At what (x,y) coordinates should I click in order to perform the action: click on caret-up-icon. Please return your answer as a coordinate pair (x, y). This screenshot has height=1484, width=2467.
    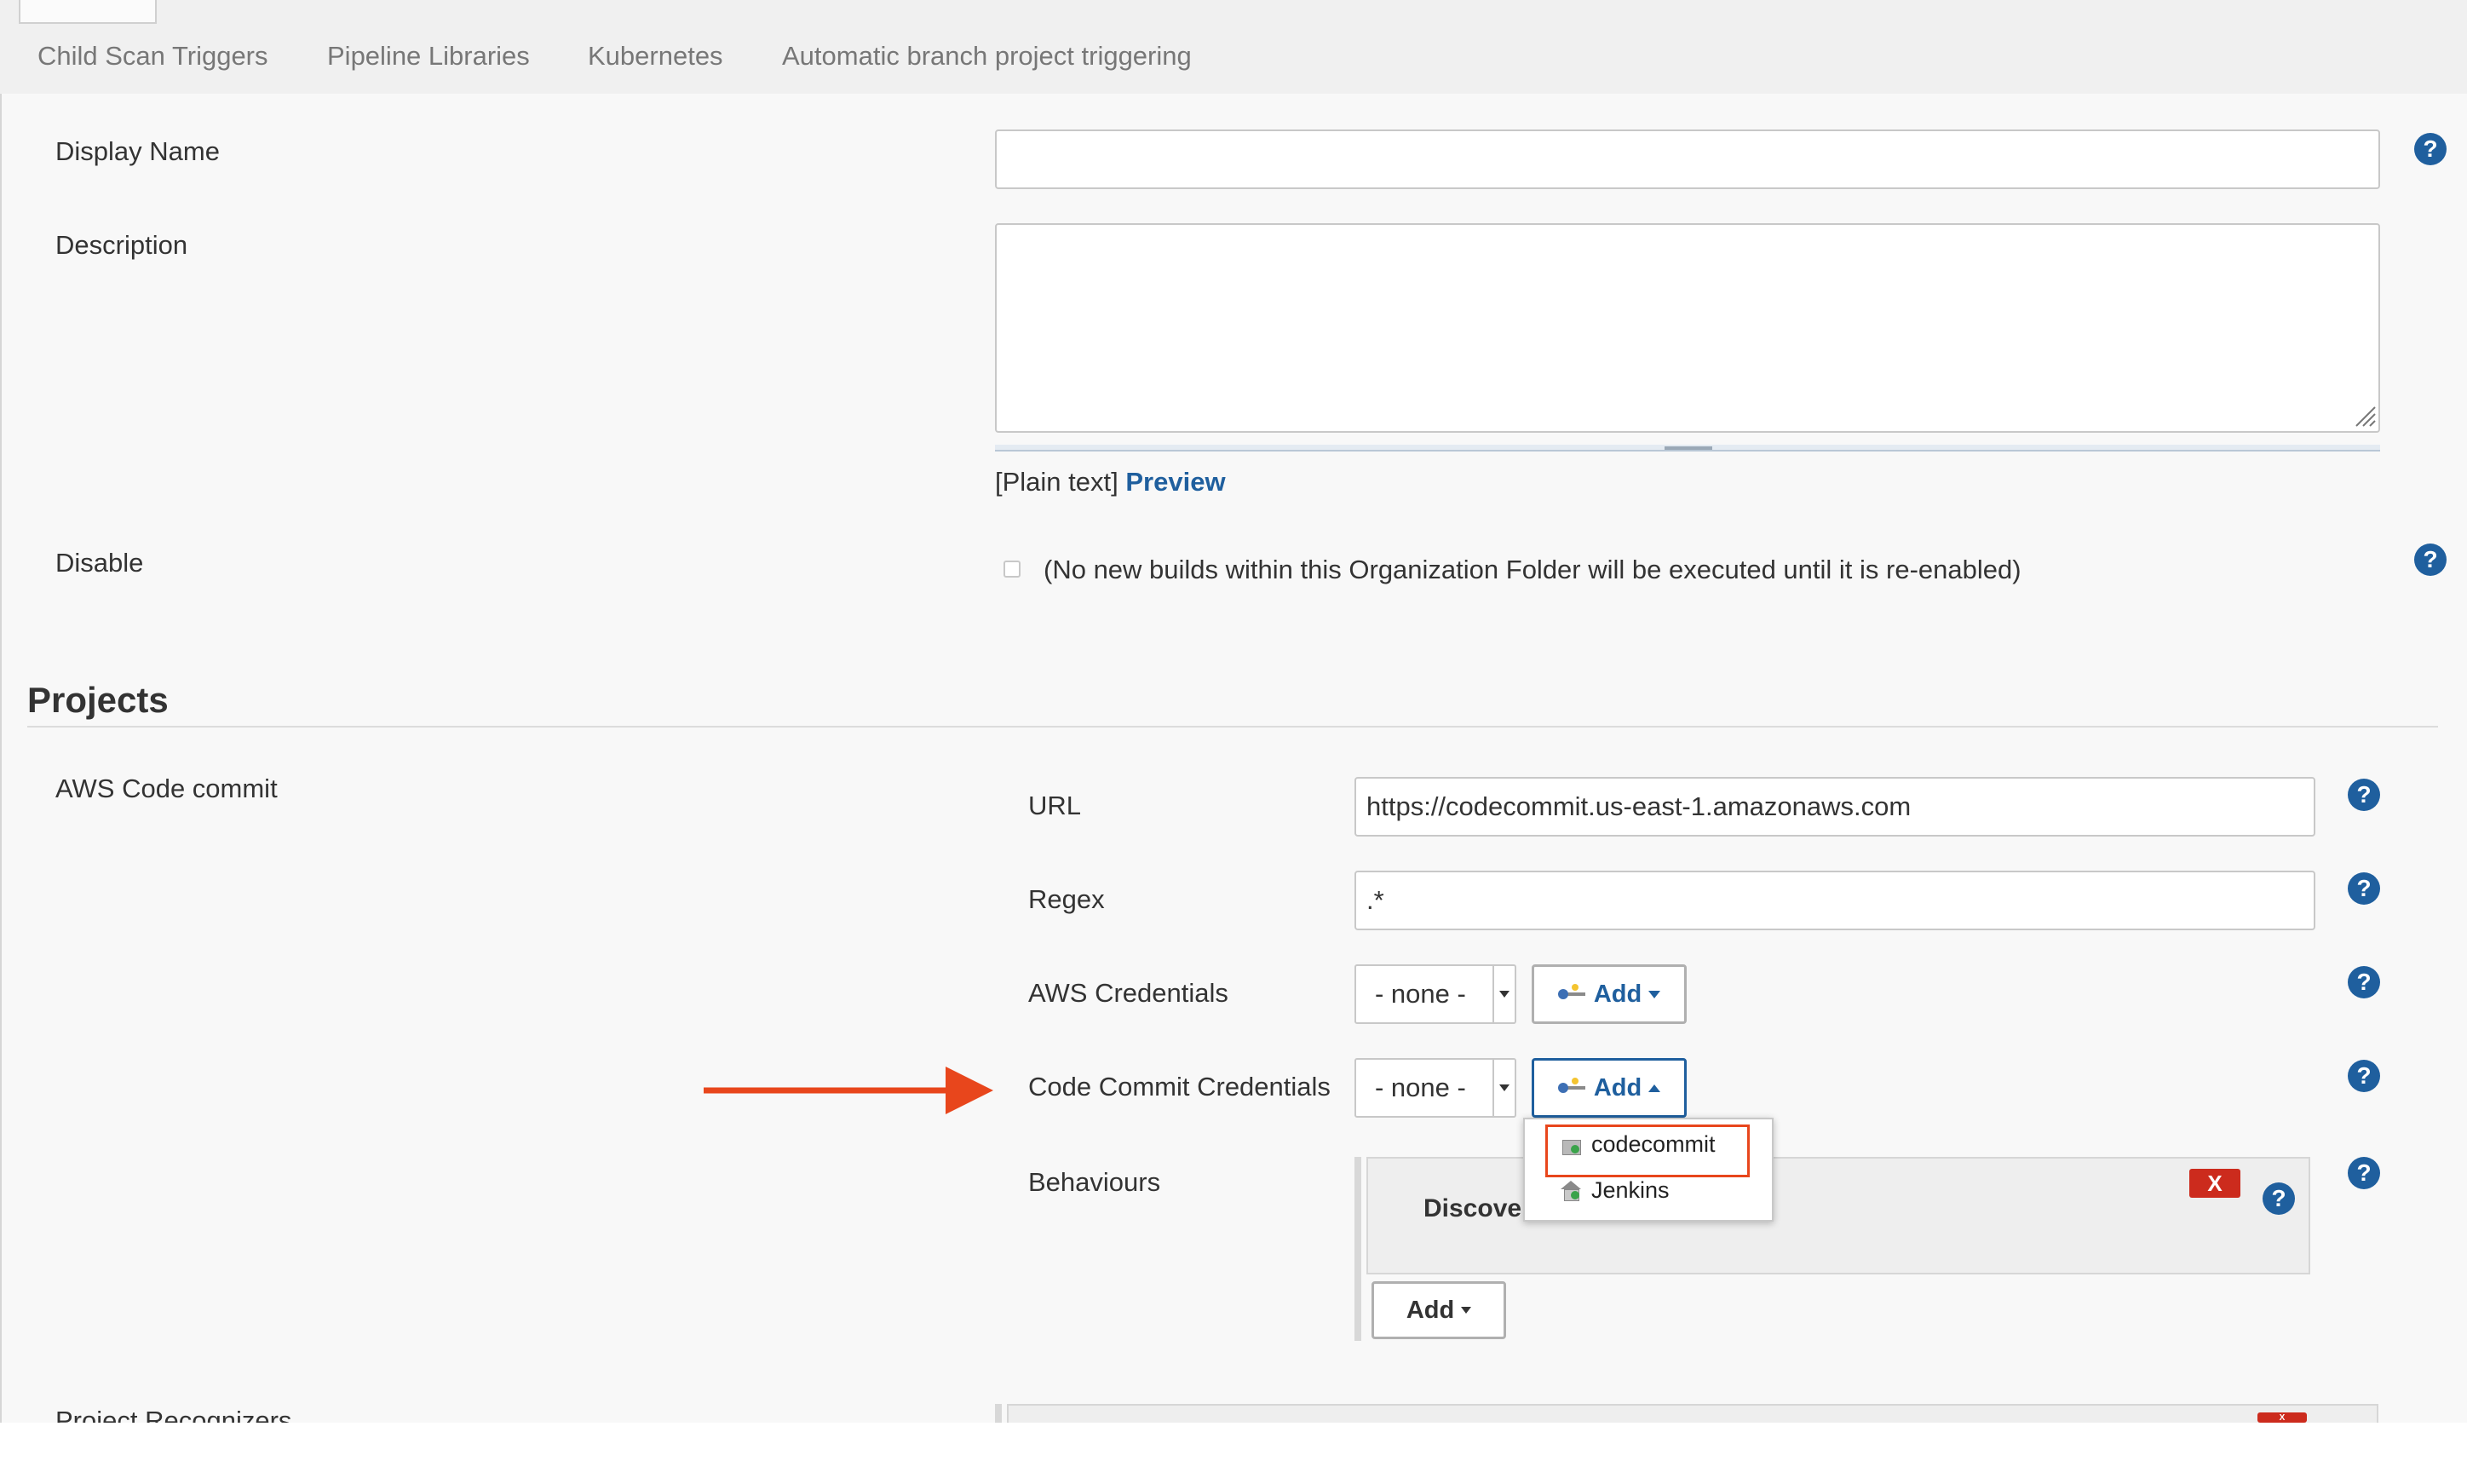
    Looking at the image, I should click on (1655, 1088).